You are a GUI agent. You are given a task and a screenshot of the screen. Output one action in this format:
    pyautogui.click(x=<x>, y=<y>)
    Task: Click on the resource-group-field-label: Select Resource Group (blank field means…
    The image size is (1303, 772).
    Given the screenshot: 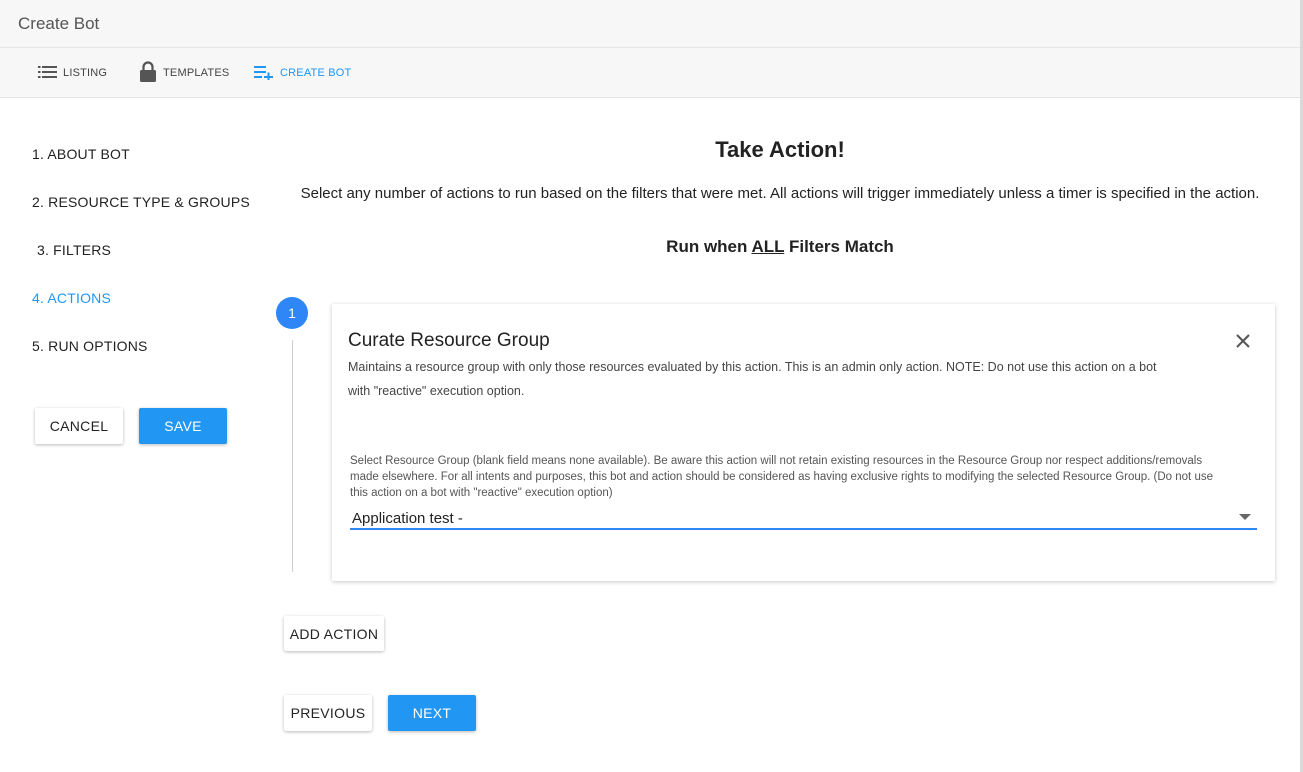 What is the action you would take?
    pyautogui.click(x=781, y=477)
    